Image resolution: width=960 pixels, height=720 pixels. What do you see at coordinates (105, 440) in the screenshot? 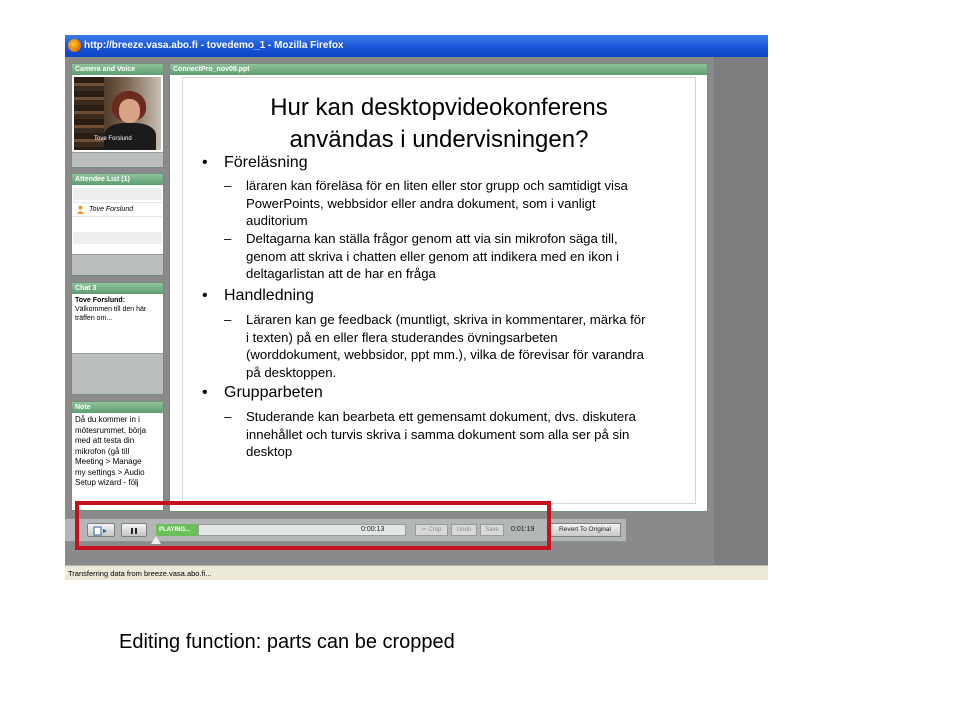
I see `note-line: med att testa din` at bounding box center [105, 440].